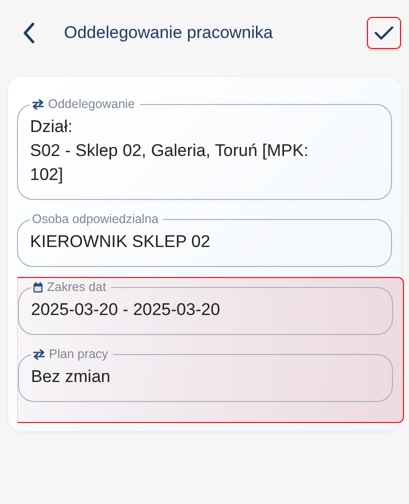 This screenshot has width=409, height=504. Describe the element at coordinates (71, 377) in the screenshot. I see `field-value: Bez zmian` at that location.